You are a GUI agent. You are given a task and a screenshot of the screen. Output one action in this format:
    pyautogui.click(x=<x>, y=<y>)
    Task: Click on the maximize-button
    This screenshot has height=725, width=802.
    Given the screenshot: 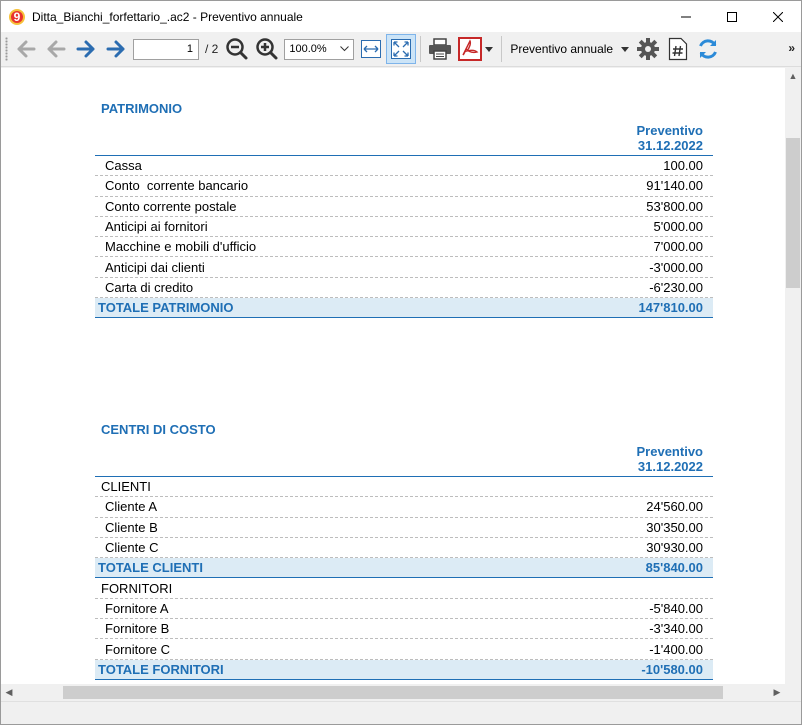 What is the action you would take?
    pyautogui.click(x=732, y=16)
    